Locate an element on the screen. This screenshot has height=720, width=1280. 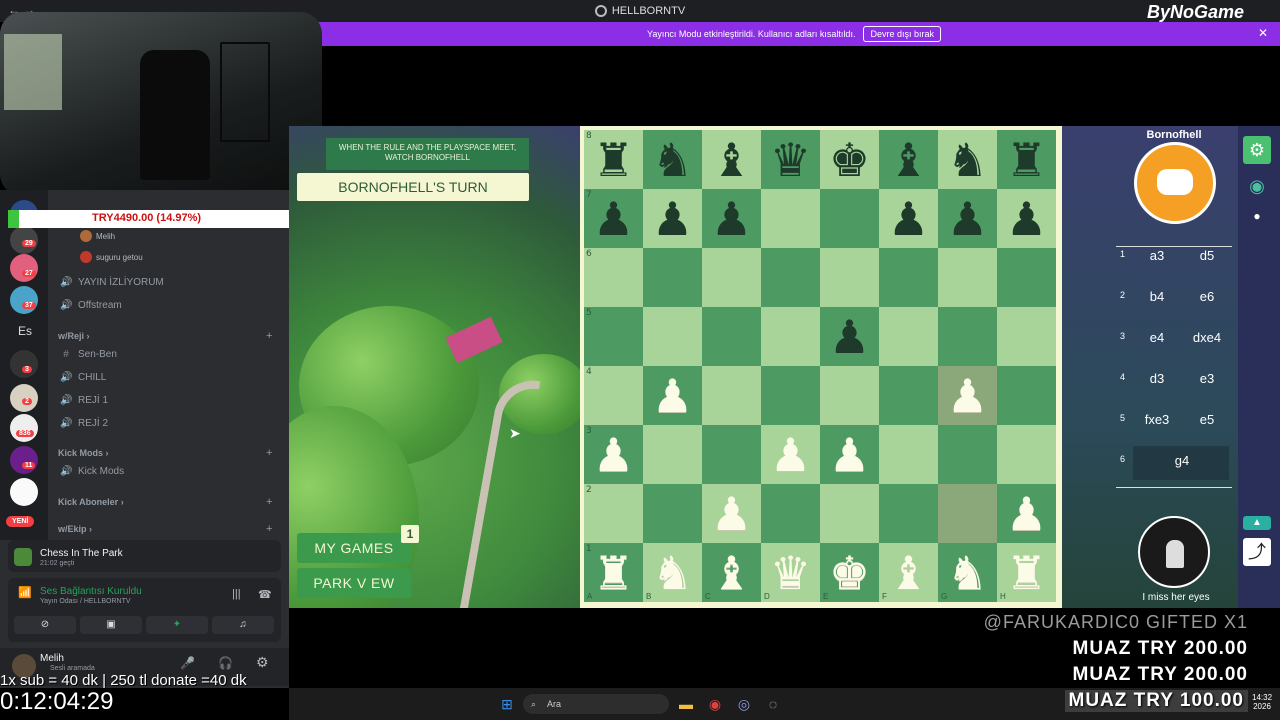
screen-share-button: ▣ is located at coordinates (111, 625).